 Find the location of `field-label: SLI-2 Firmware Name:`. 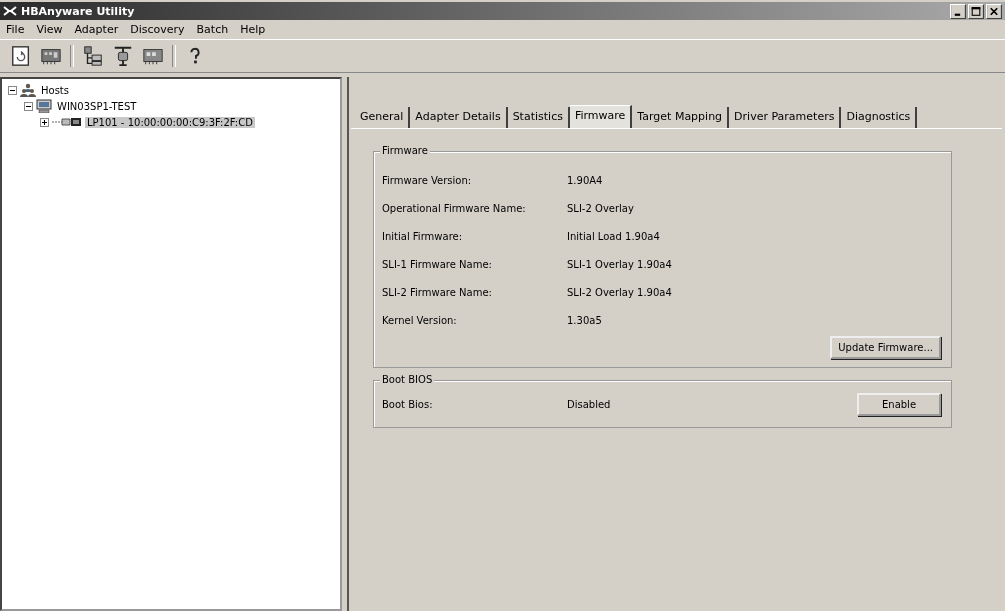

field-label: SLI-2 Firmware Name: is located at coordinates (437, 292).